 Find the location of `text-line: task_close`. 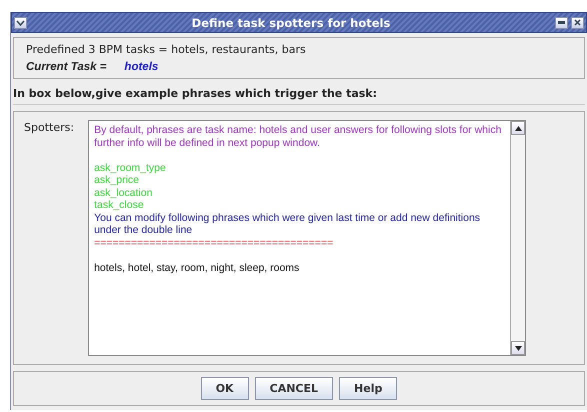

text-line: task_close is located at coordinates (119, 205).